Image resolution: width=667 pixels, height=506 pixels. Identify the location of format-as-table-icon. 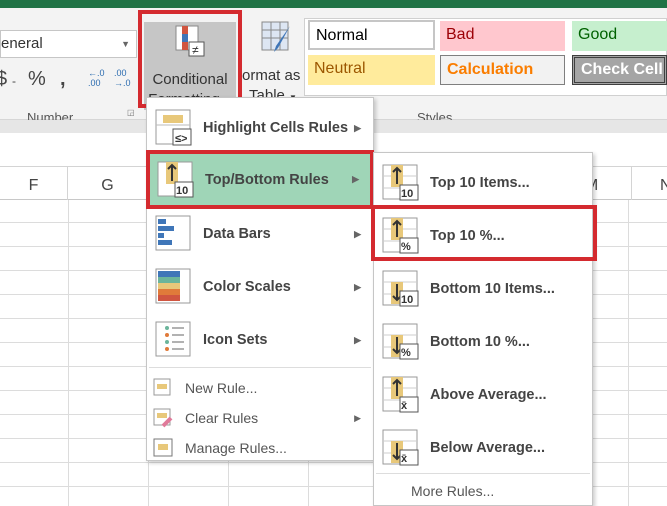
(275, 36).